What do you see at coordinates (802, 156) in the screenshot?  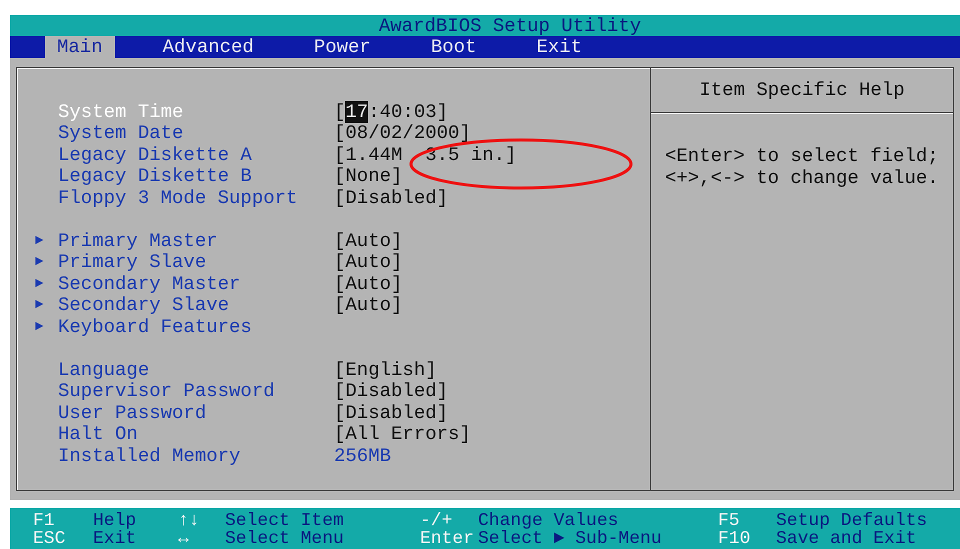 I see `help-text: <Enter> to select field;` at bounding box center [802, 156].